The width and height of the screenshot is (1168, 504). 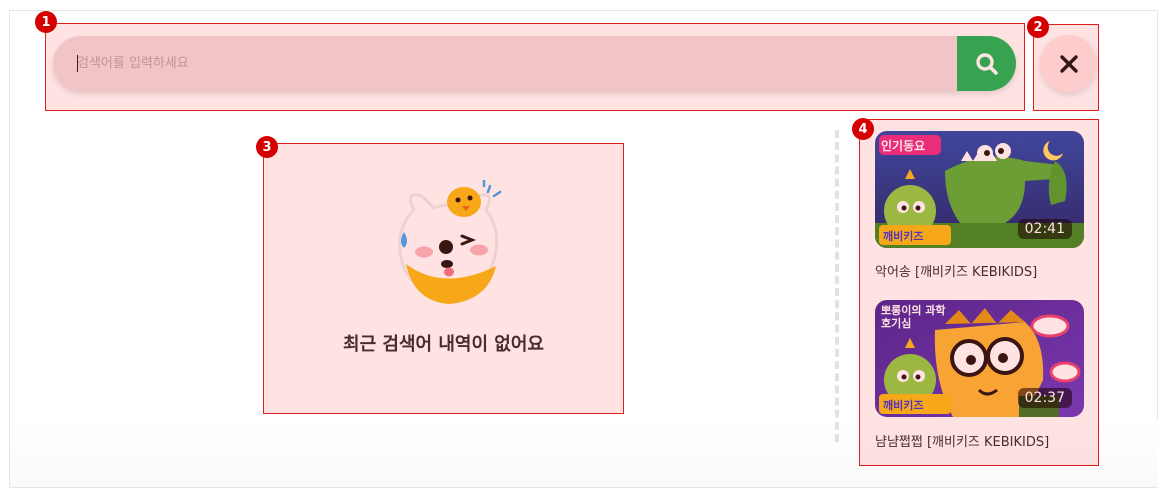 What do you see at coordinates (46, 22) in the screenshot?
I see `annotation-badge-1: 1` at bounding box center [46, 22].